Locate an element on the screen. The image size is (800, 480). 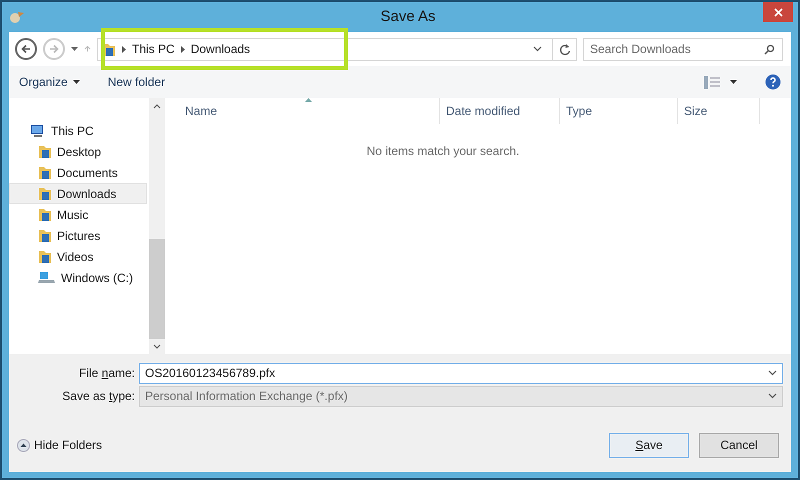
field-label: Save as type: is located at coordinates (98, 396).